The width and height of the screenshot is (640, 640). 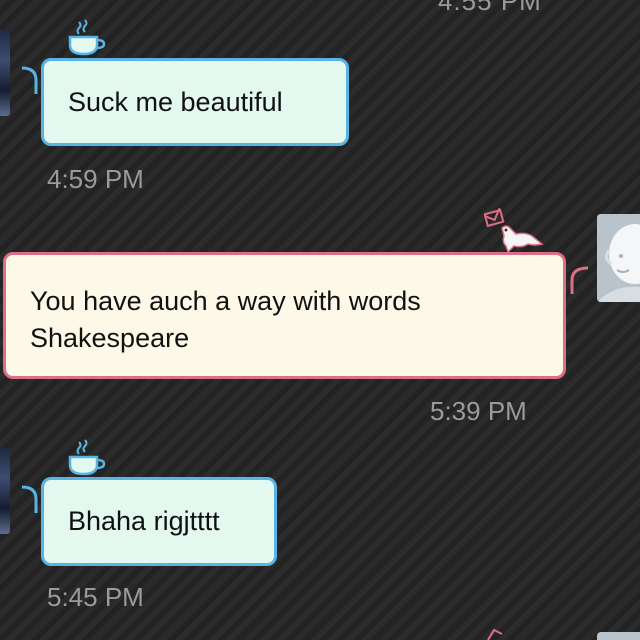 I want to click on previous-timestamp-partial: 4:55 PM, so click(x=490, y=8).